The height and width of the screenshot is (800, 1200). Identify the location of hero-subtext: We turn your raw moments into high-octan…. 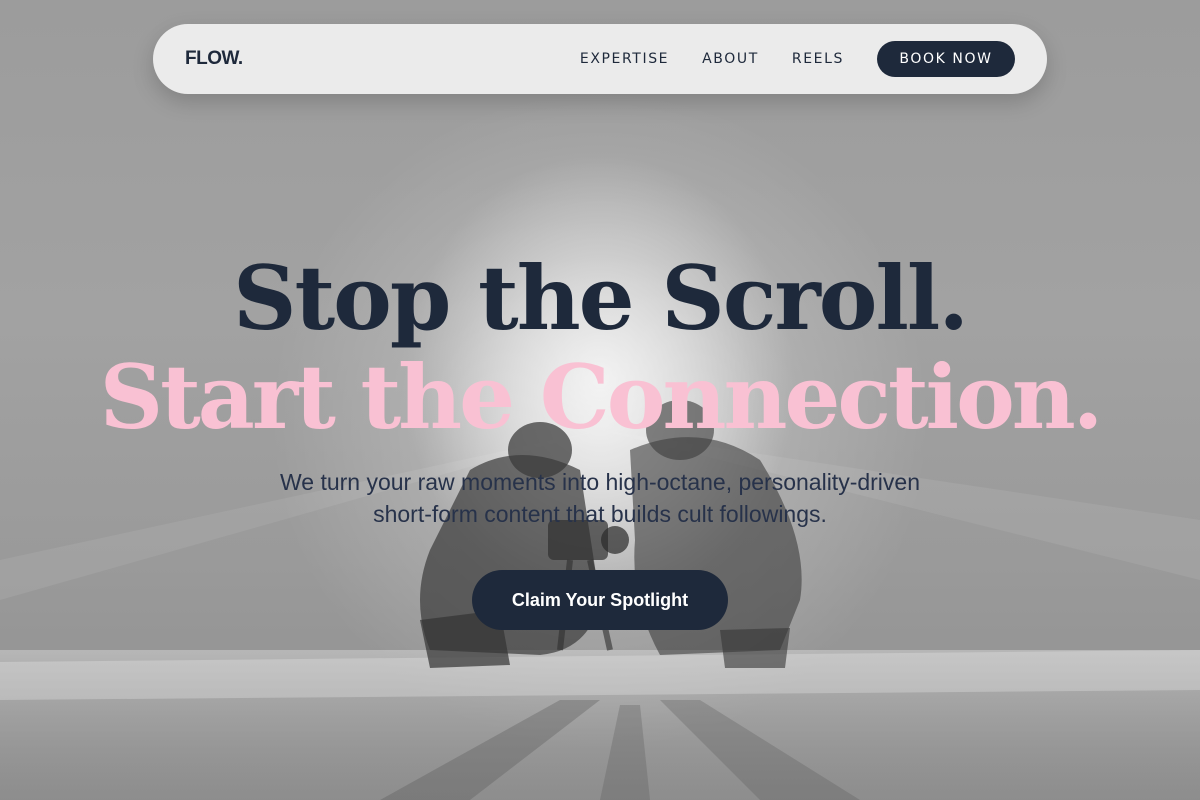
(600, 498).